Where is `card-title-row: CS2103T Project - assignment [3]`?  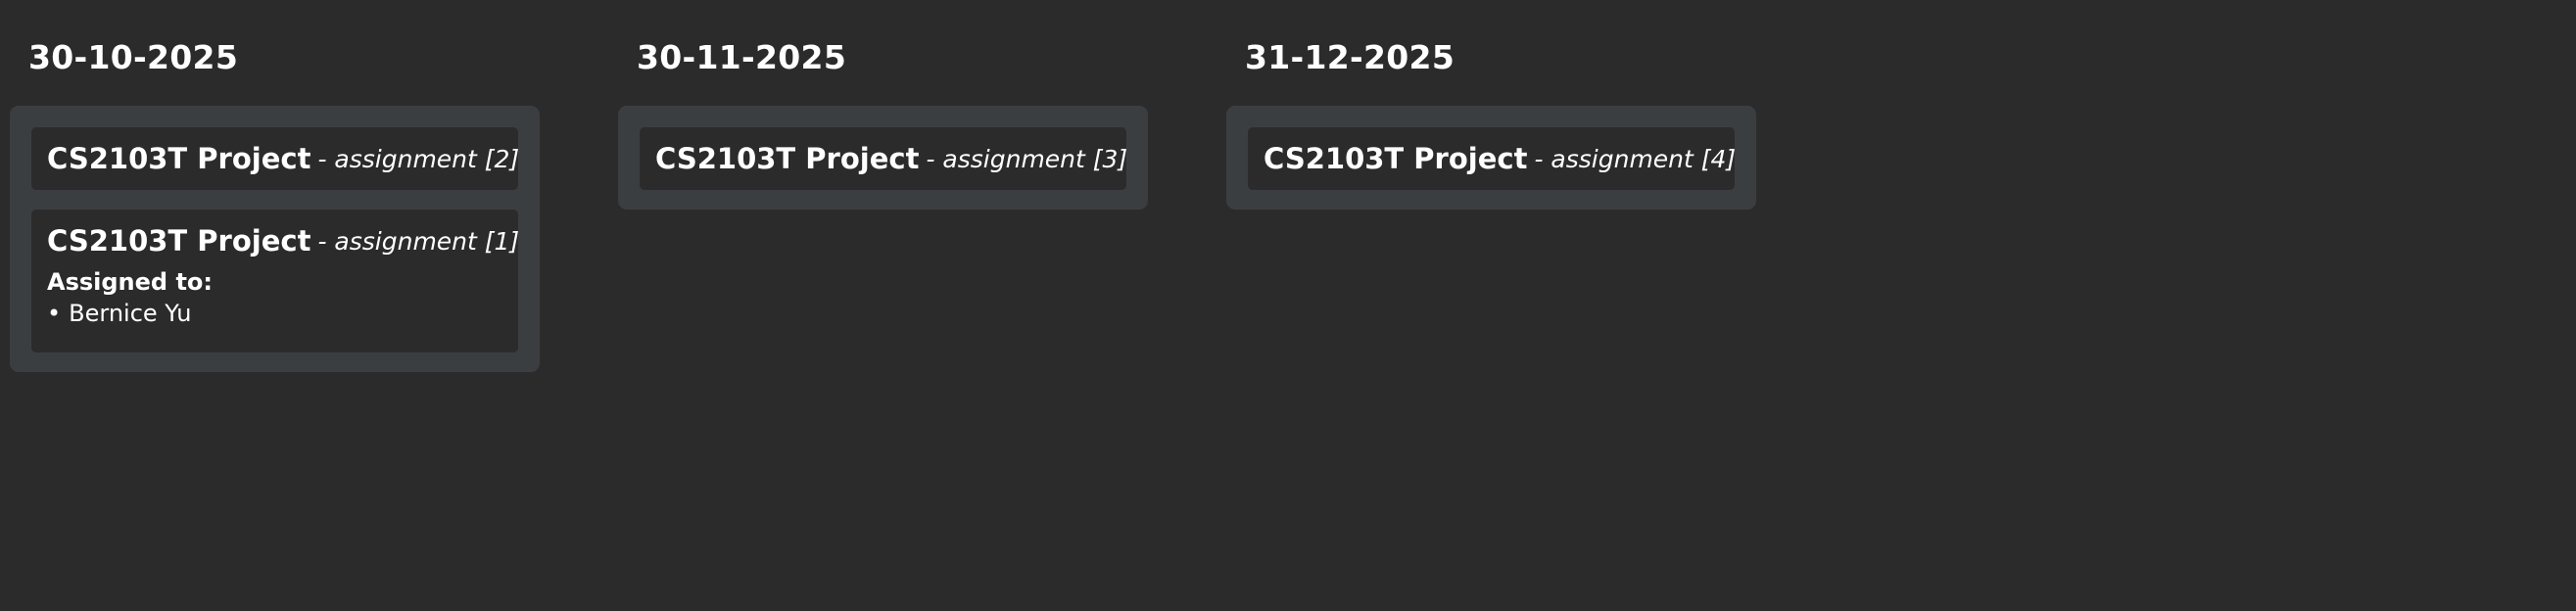 card-title-row: CS2103T Project - assignment [3] is located at coordinates (891, 158).